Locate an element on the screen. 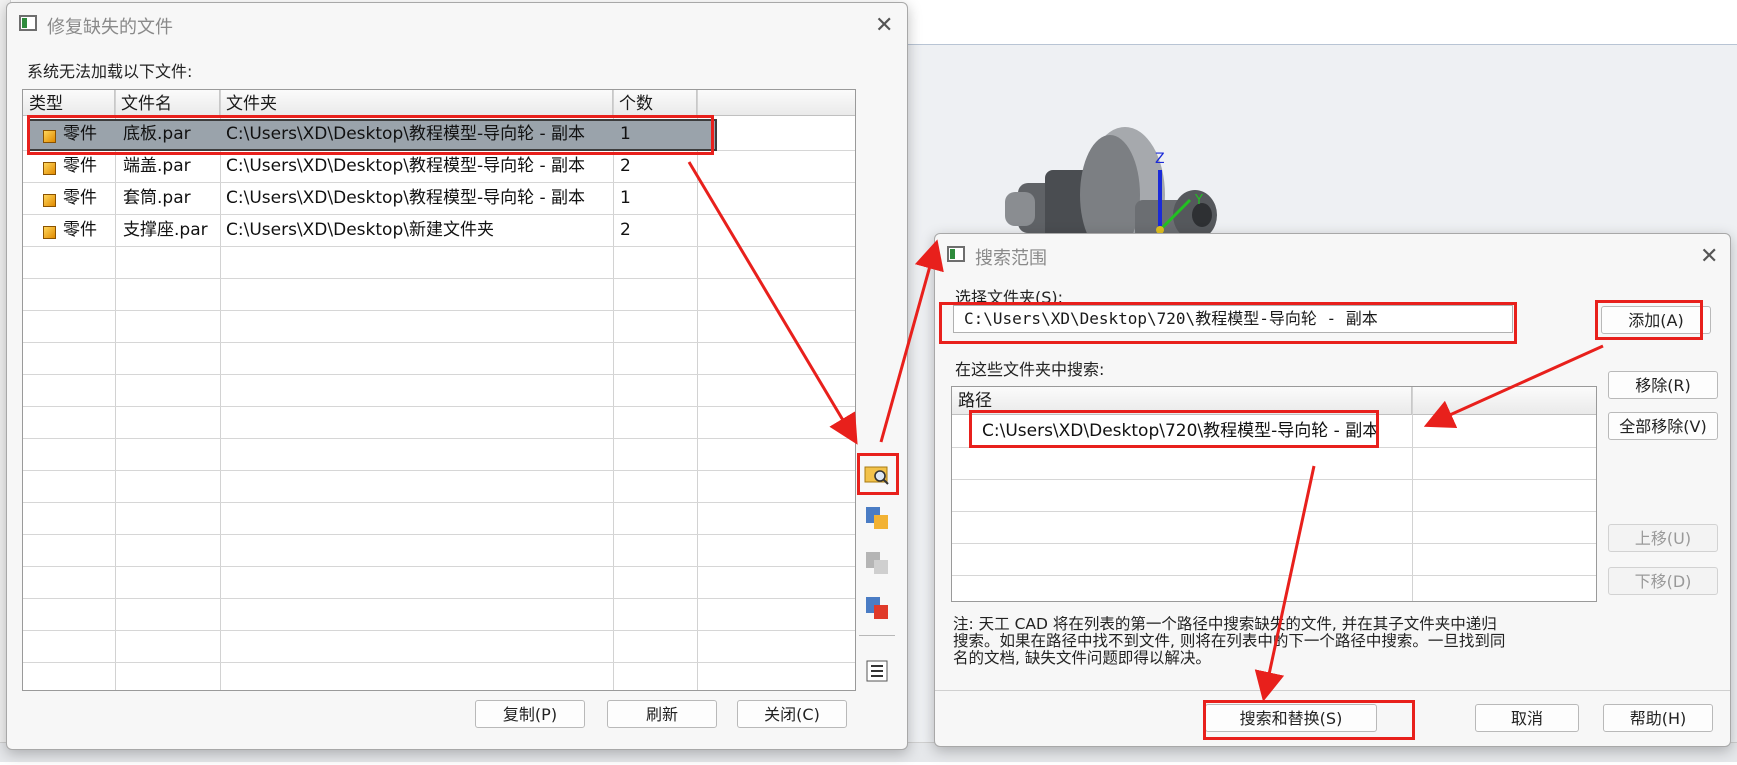 The width and height of the screenshot is (1737, 765). cell-filename: 支撑座.par is located at coordinates (165, 230).